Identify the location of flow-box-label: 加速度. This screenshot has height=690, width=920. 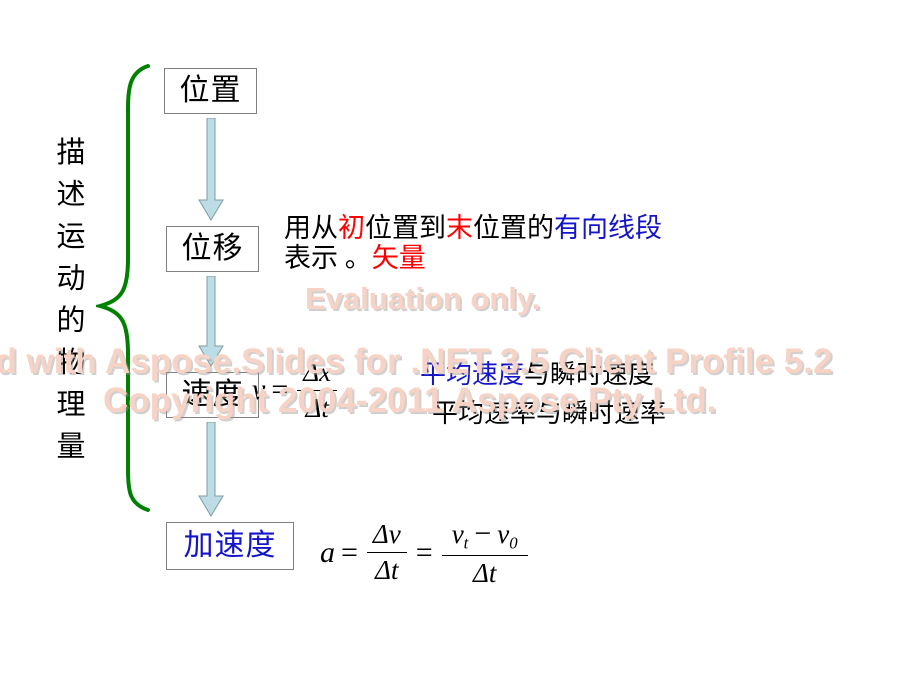
(230, 545).